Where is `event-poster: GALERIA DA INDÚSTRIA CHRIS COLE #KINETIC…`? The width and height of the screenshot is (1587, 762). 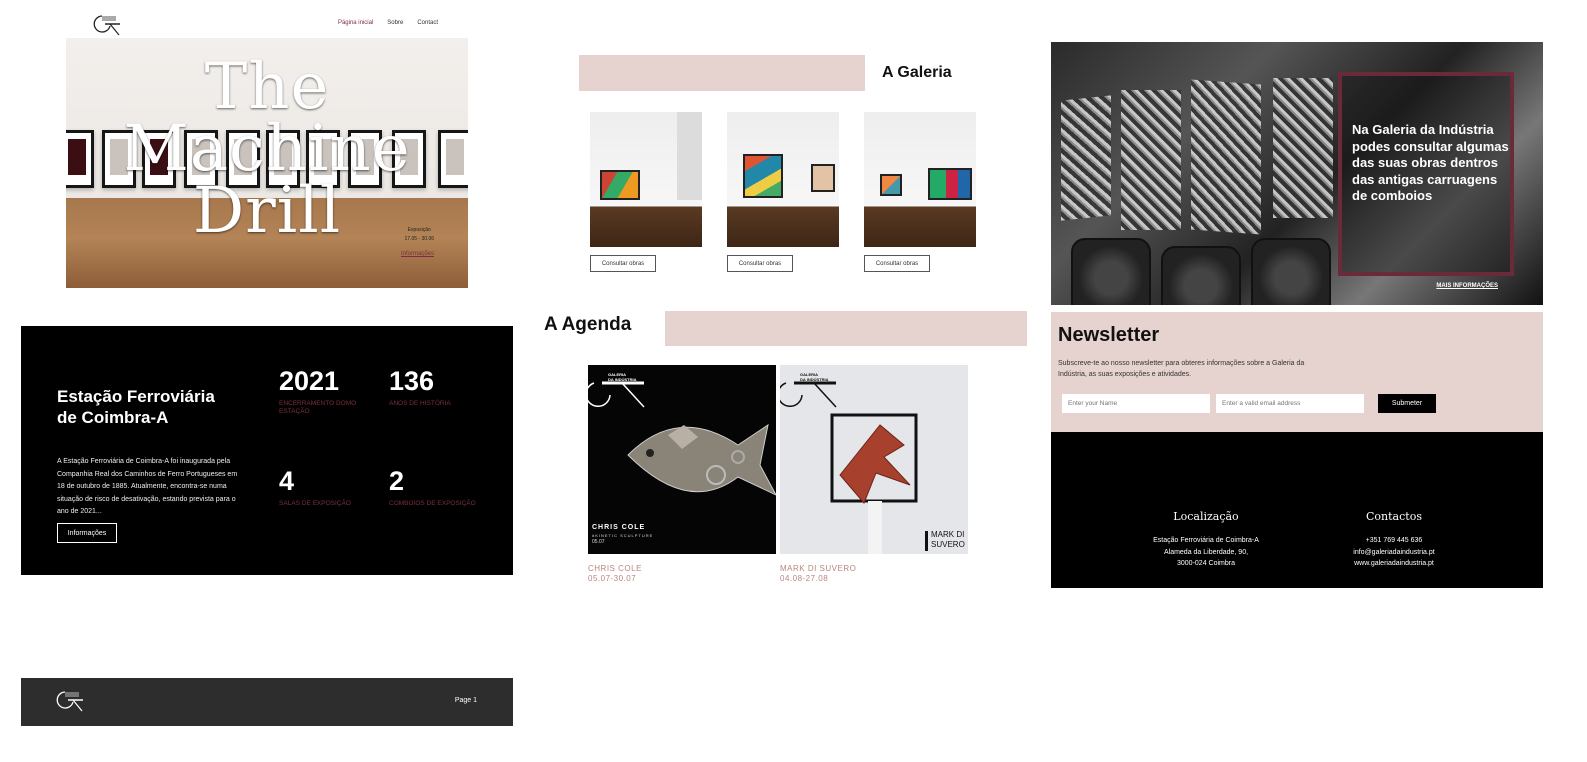
event-poster: GALERIA DA INDÚSTRIA CHRIS COLE #KINETIC… is located at coordinates (682, 459).